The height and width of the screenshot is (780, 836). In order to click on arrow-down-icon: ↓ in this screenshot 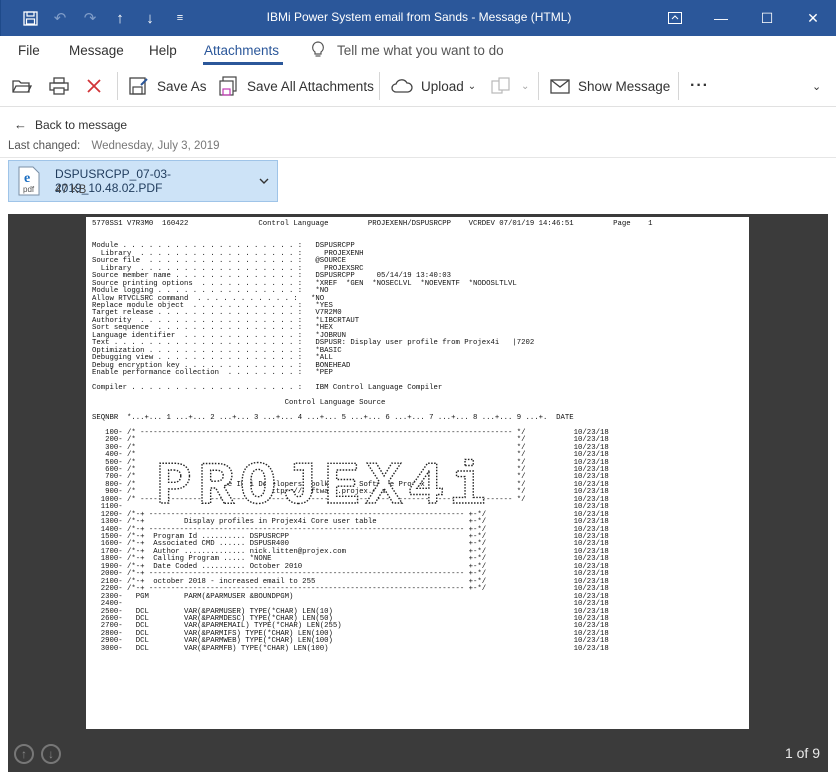, I will do `click(150, 18)`.